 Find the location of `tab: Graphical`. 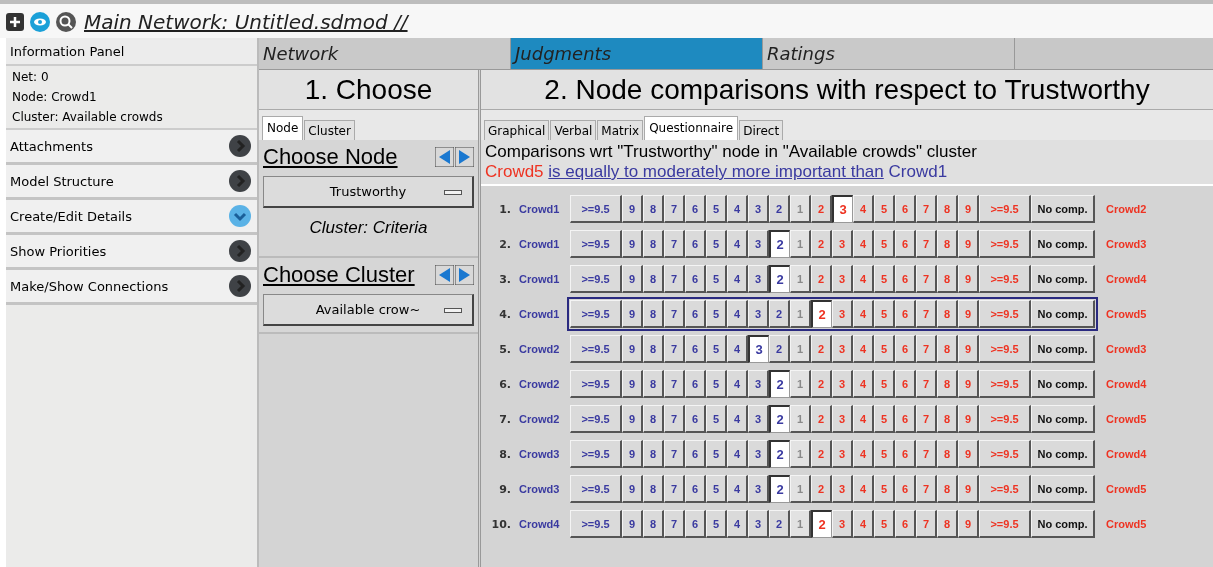

tab: Graphical is located at coordinates (517, 130).